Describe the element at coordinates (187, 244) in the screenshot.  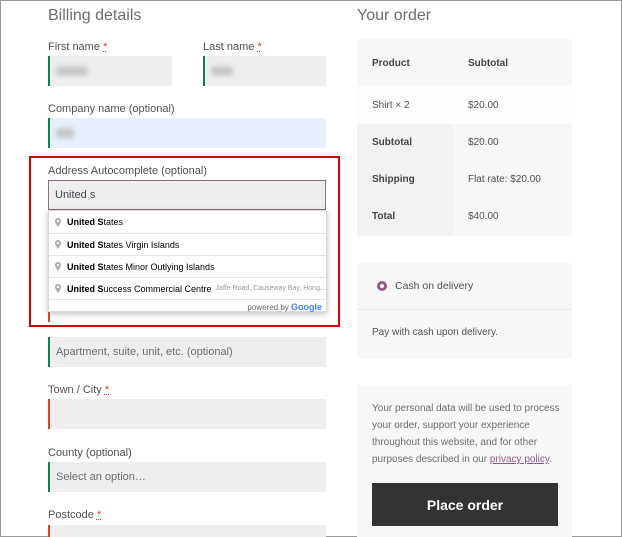
I see `autocomplete-option: United States Virgin Islands` at that location.